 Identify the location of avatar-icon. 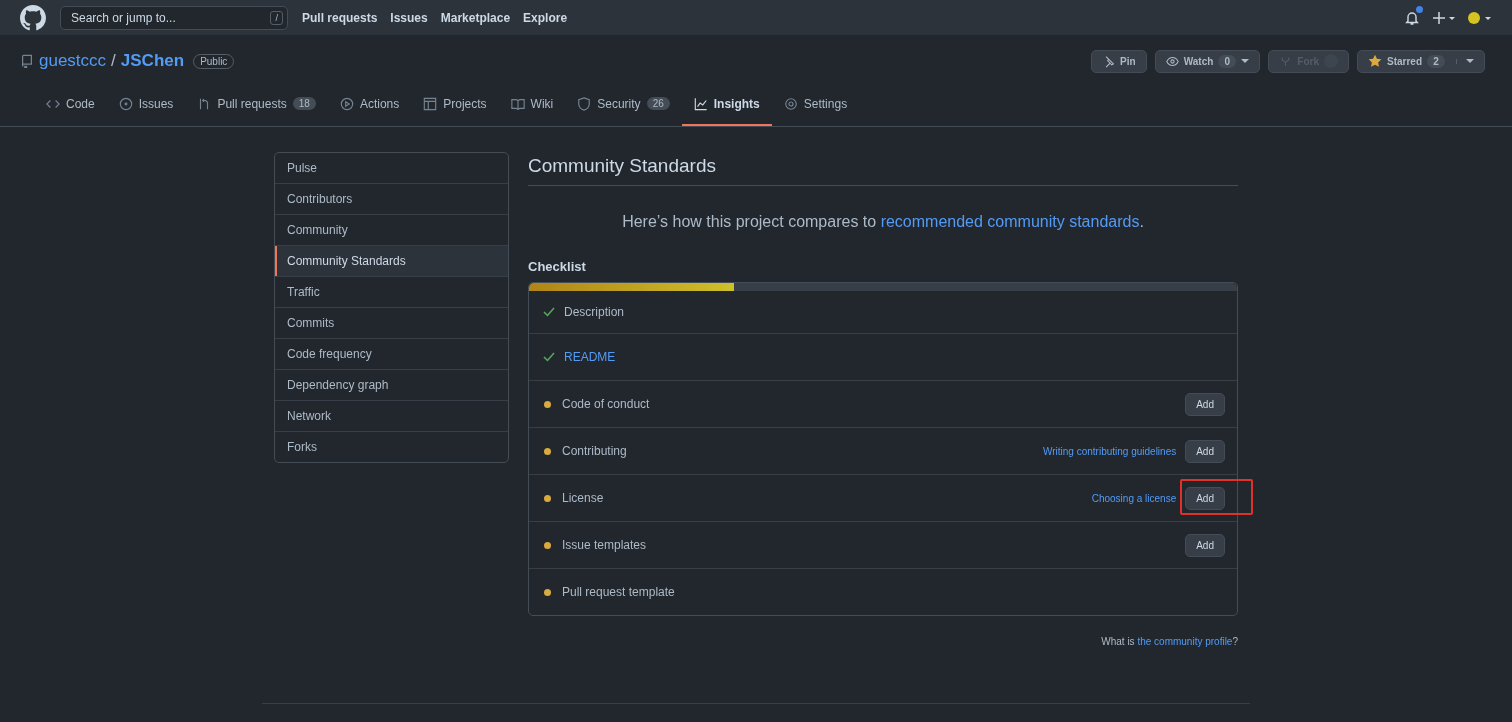
(1480, 17).